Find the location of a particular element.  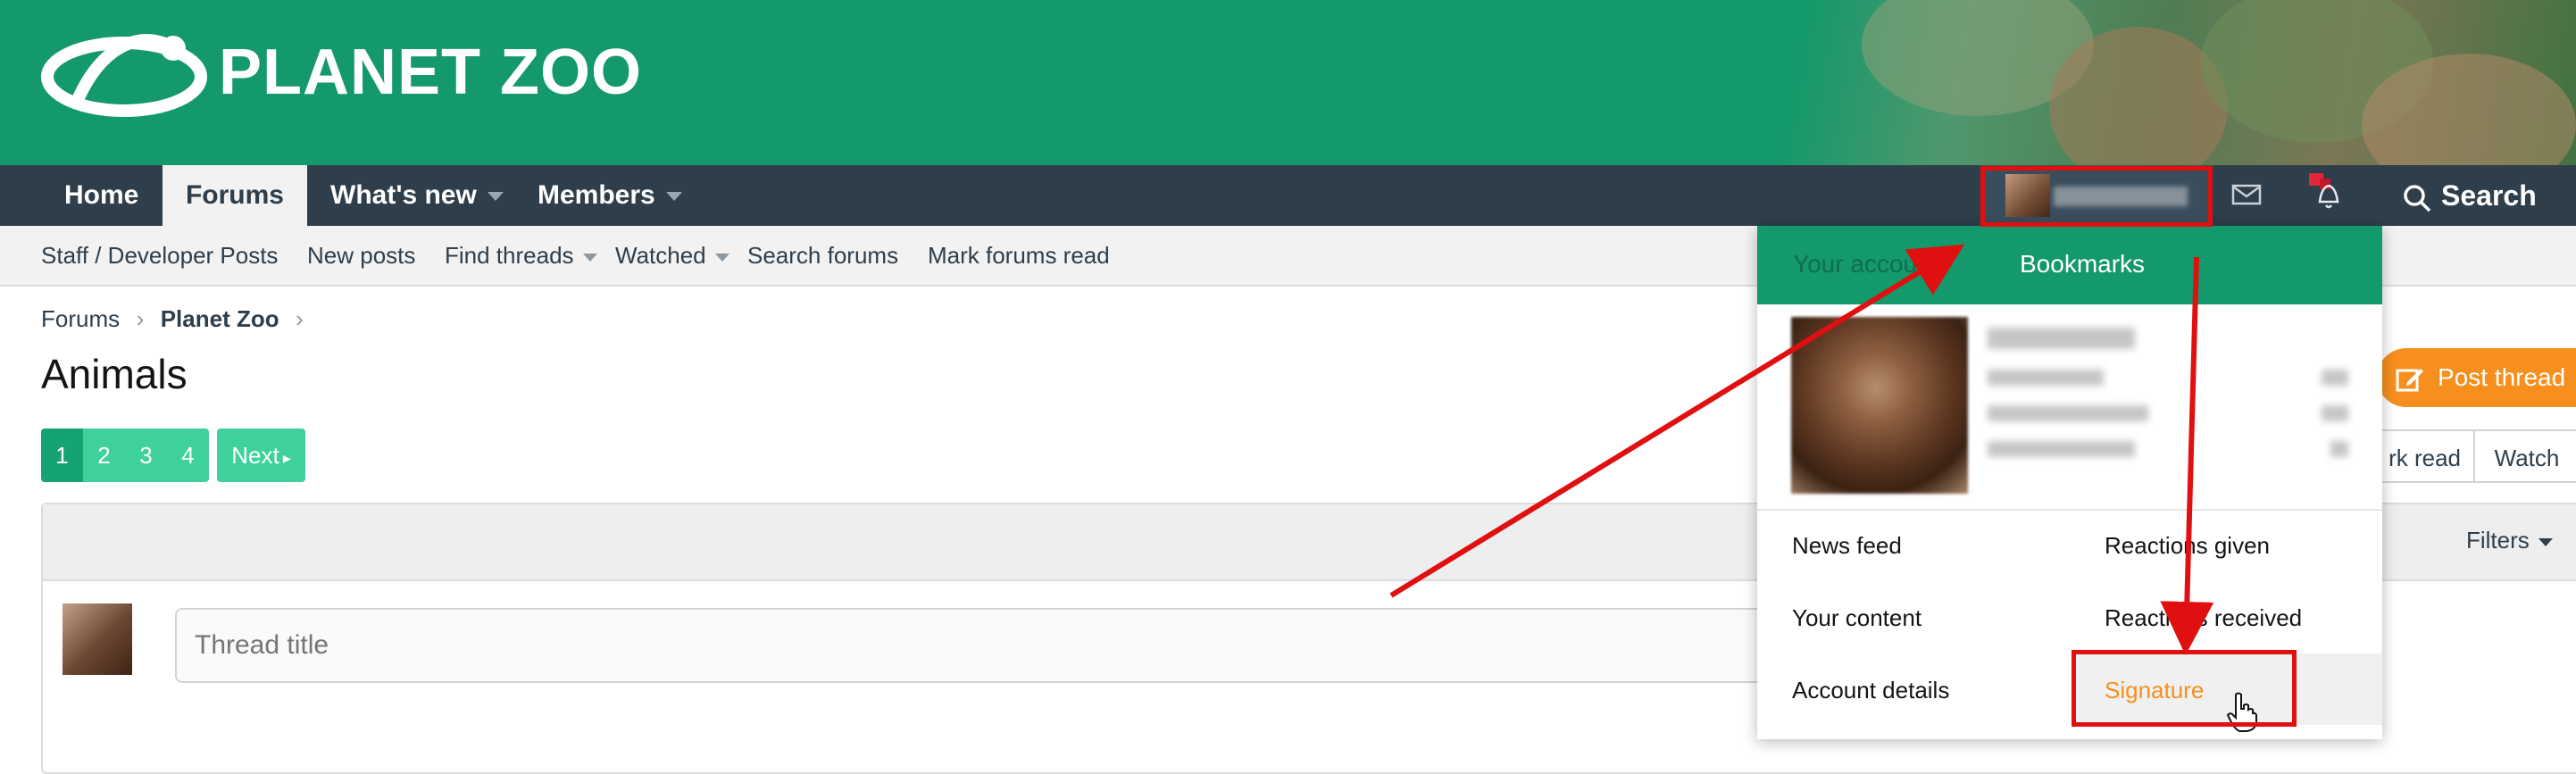

subnav-watched: Watched is located at coordinates (672, 256).